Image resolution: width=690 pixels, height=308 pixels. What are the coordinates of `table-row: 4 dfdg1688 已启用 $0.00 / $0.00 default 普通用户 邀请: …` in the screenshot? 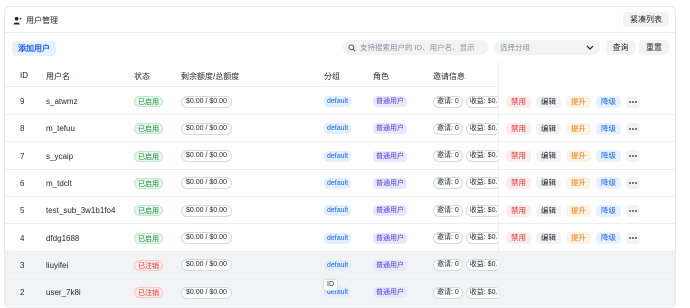 It's located at (340, 238).